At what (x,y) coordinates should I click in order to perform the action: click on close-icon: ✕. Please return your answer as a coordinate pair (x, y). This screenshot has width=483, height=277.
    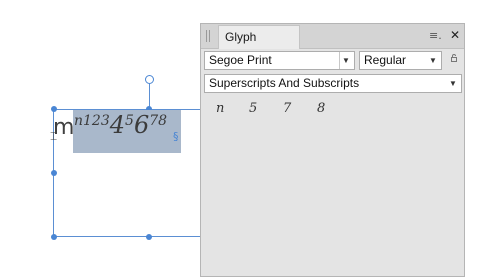
    Looking at the image, I should click on (455, 35).